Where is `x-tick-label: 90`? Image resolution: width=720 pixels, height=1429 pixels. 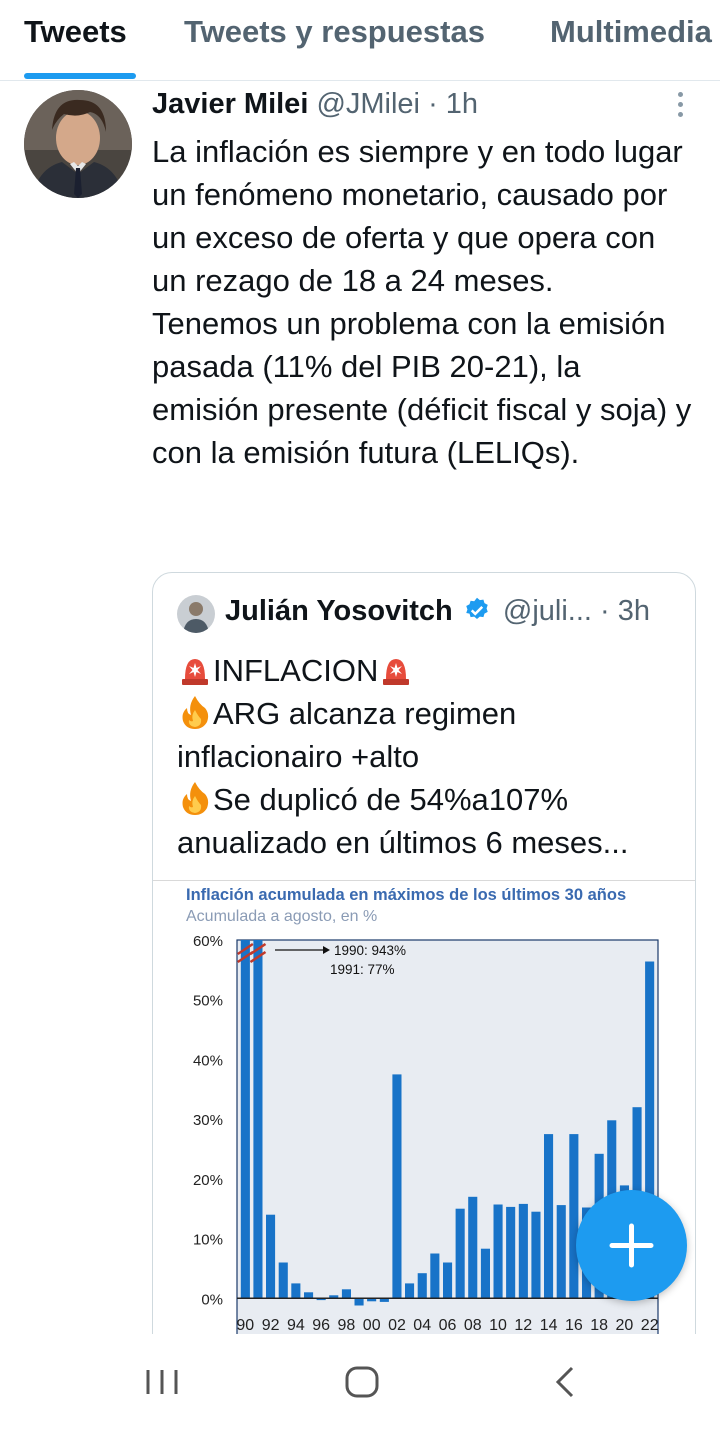
x-tick-label: 90 is located at coordinates (245, 1325).